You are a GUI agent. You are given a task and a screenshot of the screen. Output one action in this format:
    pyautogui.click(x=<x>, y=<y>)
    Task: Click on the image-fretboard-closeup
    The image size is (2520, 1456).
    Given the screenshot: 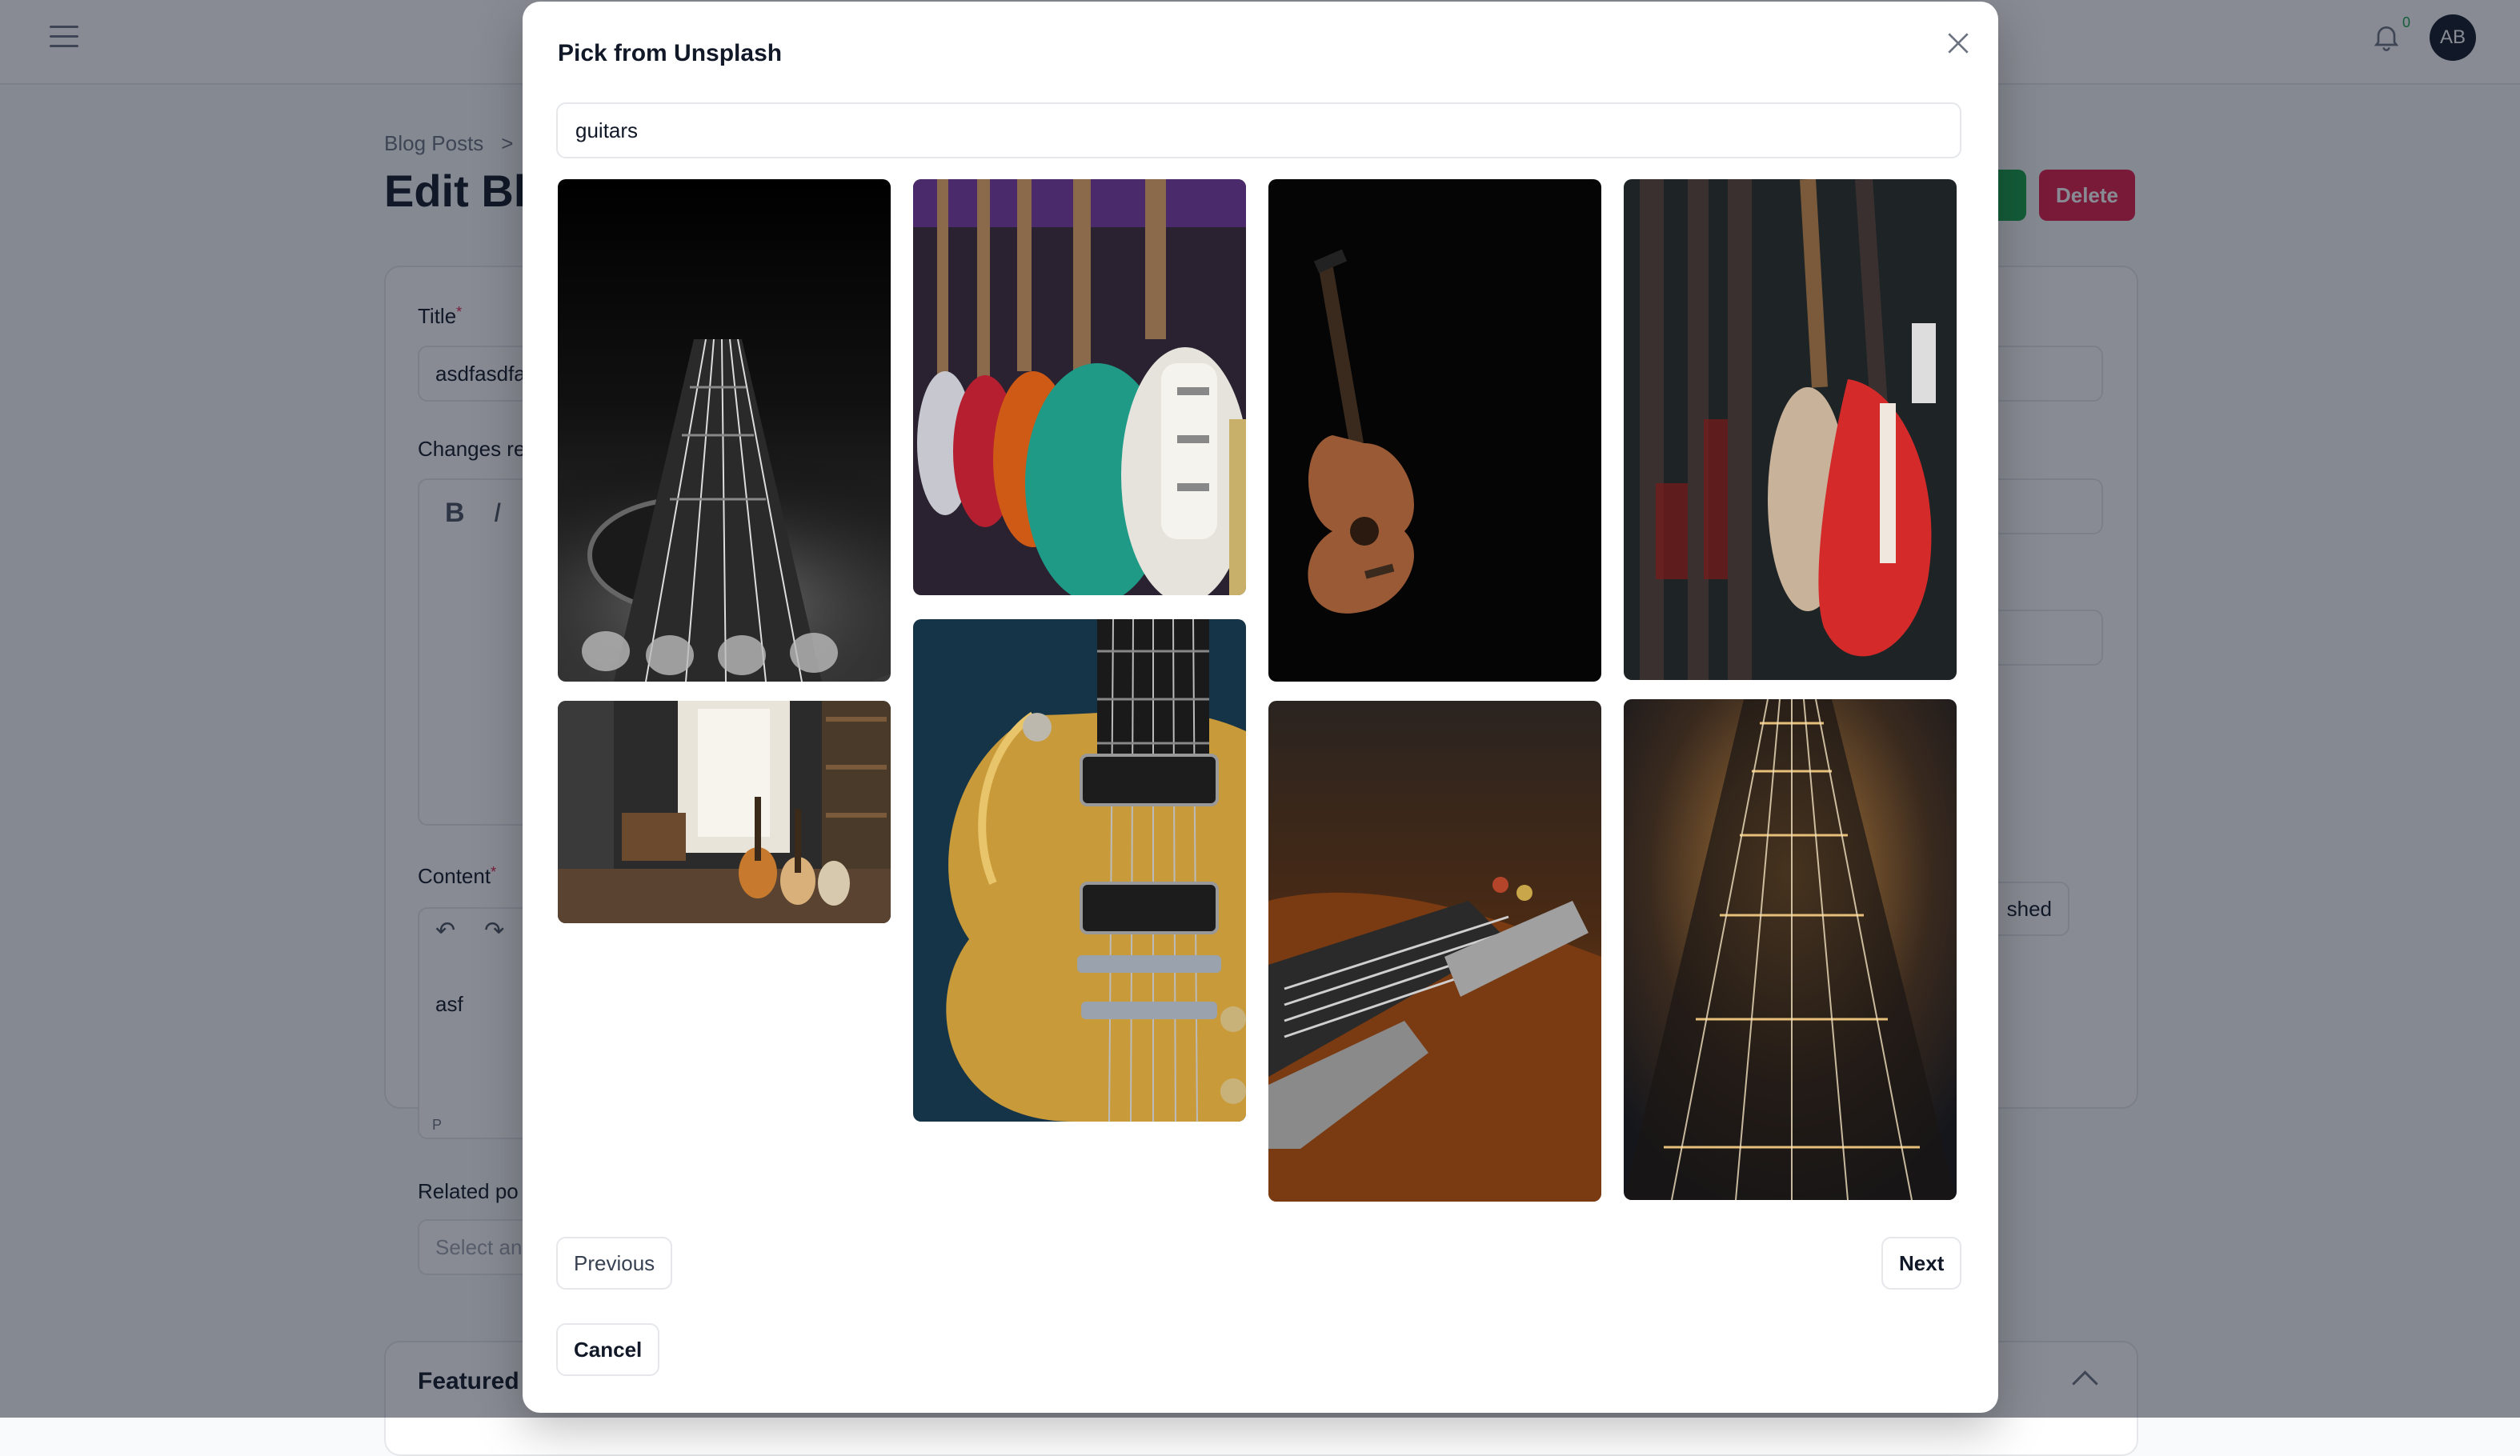 What is the action you would take?
    pyautogui.click(x=1790, y=949)
    